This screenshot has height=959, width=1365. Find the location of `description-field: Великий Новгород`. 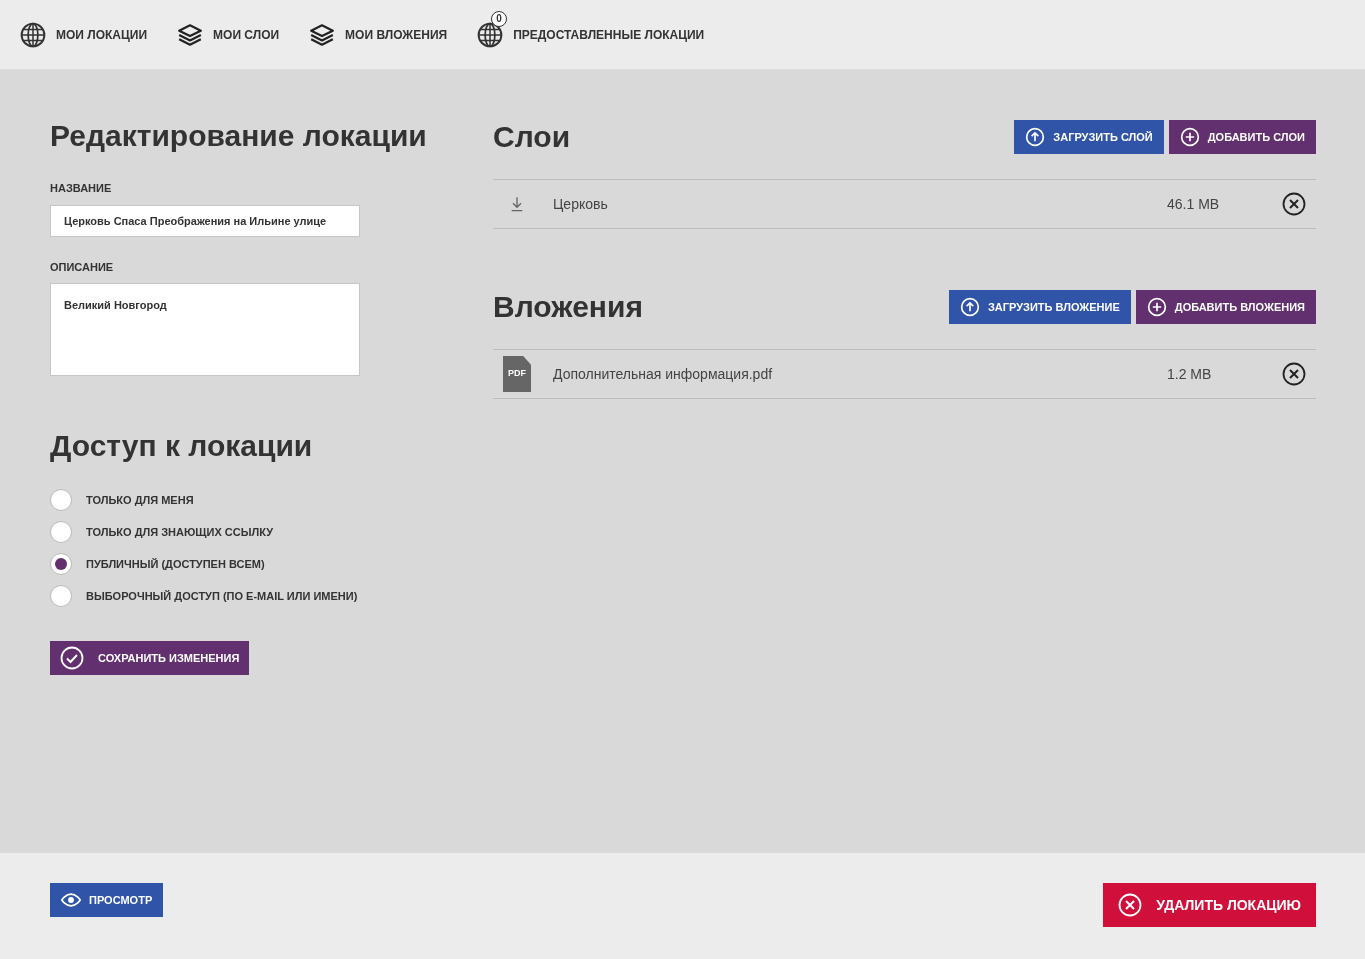

description-field: Великий Новгород is located at coordinates (205, 329).